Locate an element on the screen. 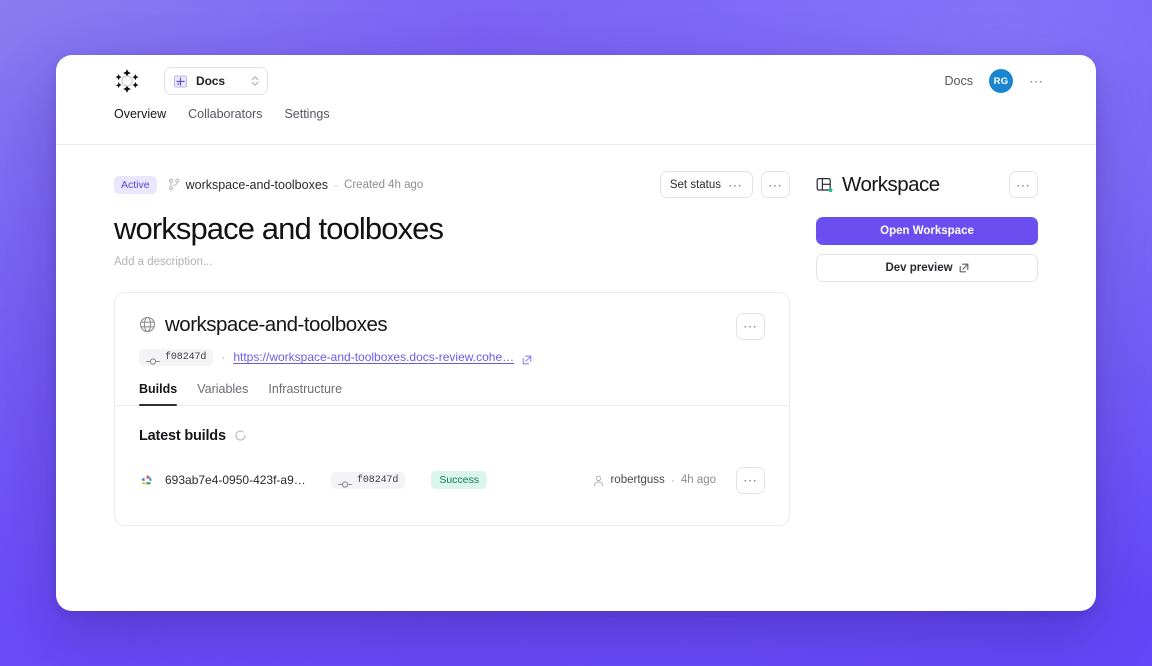 The width and height of the screenshot is (1152, 666). workspace-overflow-button: ⋯ is located at coordinates (1023, 184).